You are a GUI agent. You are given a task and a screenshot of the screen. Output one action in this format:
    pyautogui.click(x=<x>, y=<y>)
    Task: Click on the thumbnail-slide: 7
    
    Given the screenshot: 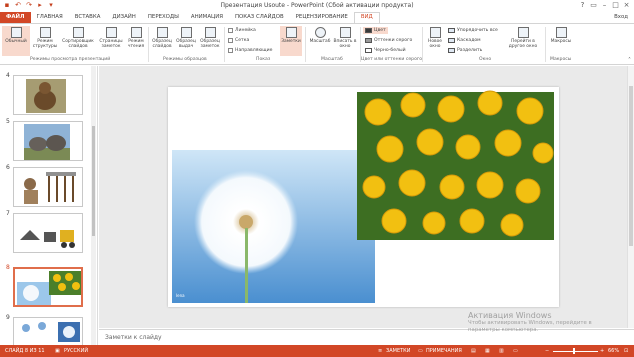 What is the action you would take?
    pyautogui.click(x=46, y=232)
    